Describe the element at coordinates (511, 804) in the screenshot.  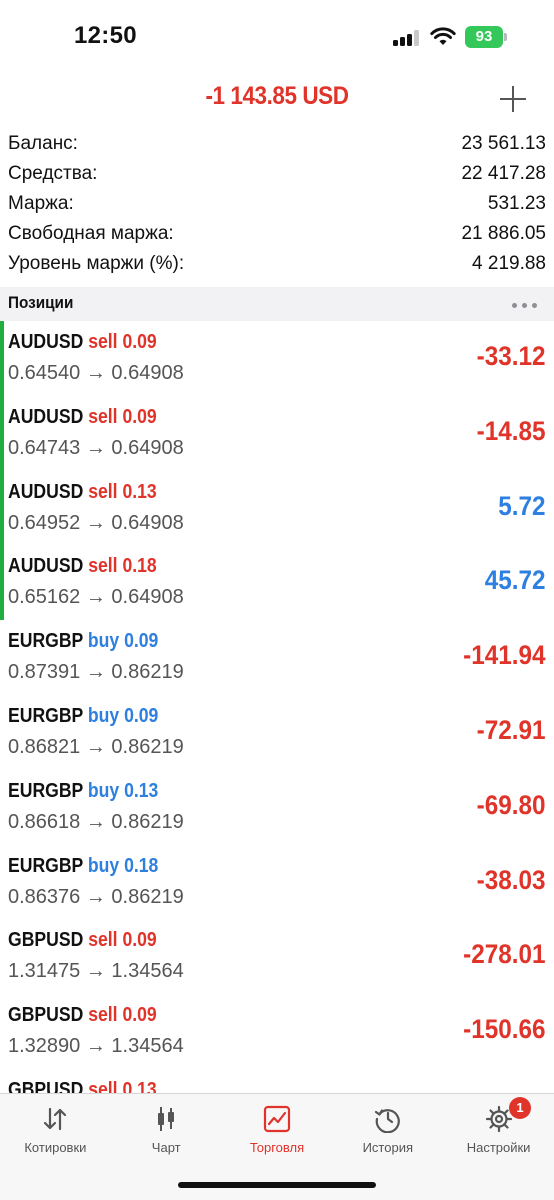
I see `position-profit: -69.80` at that location.